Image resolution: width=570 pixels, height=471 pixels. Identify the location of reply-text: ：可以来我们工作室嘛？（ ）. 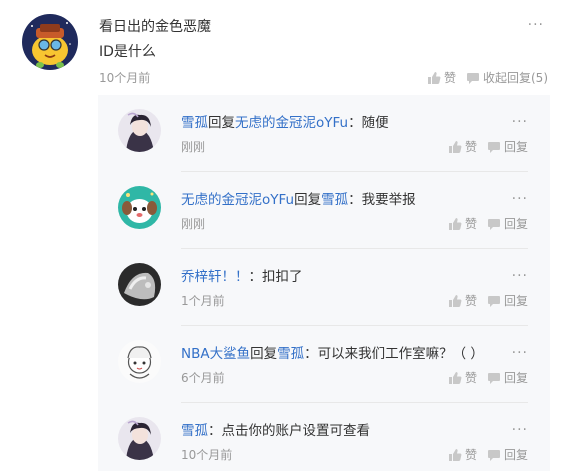
(394, 354).